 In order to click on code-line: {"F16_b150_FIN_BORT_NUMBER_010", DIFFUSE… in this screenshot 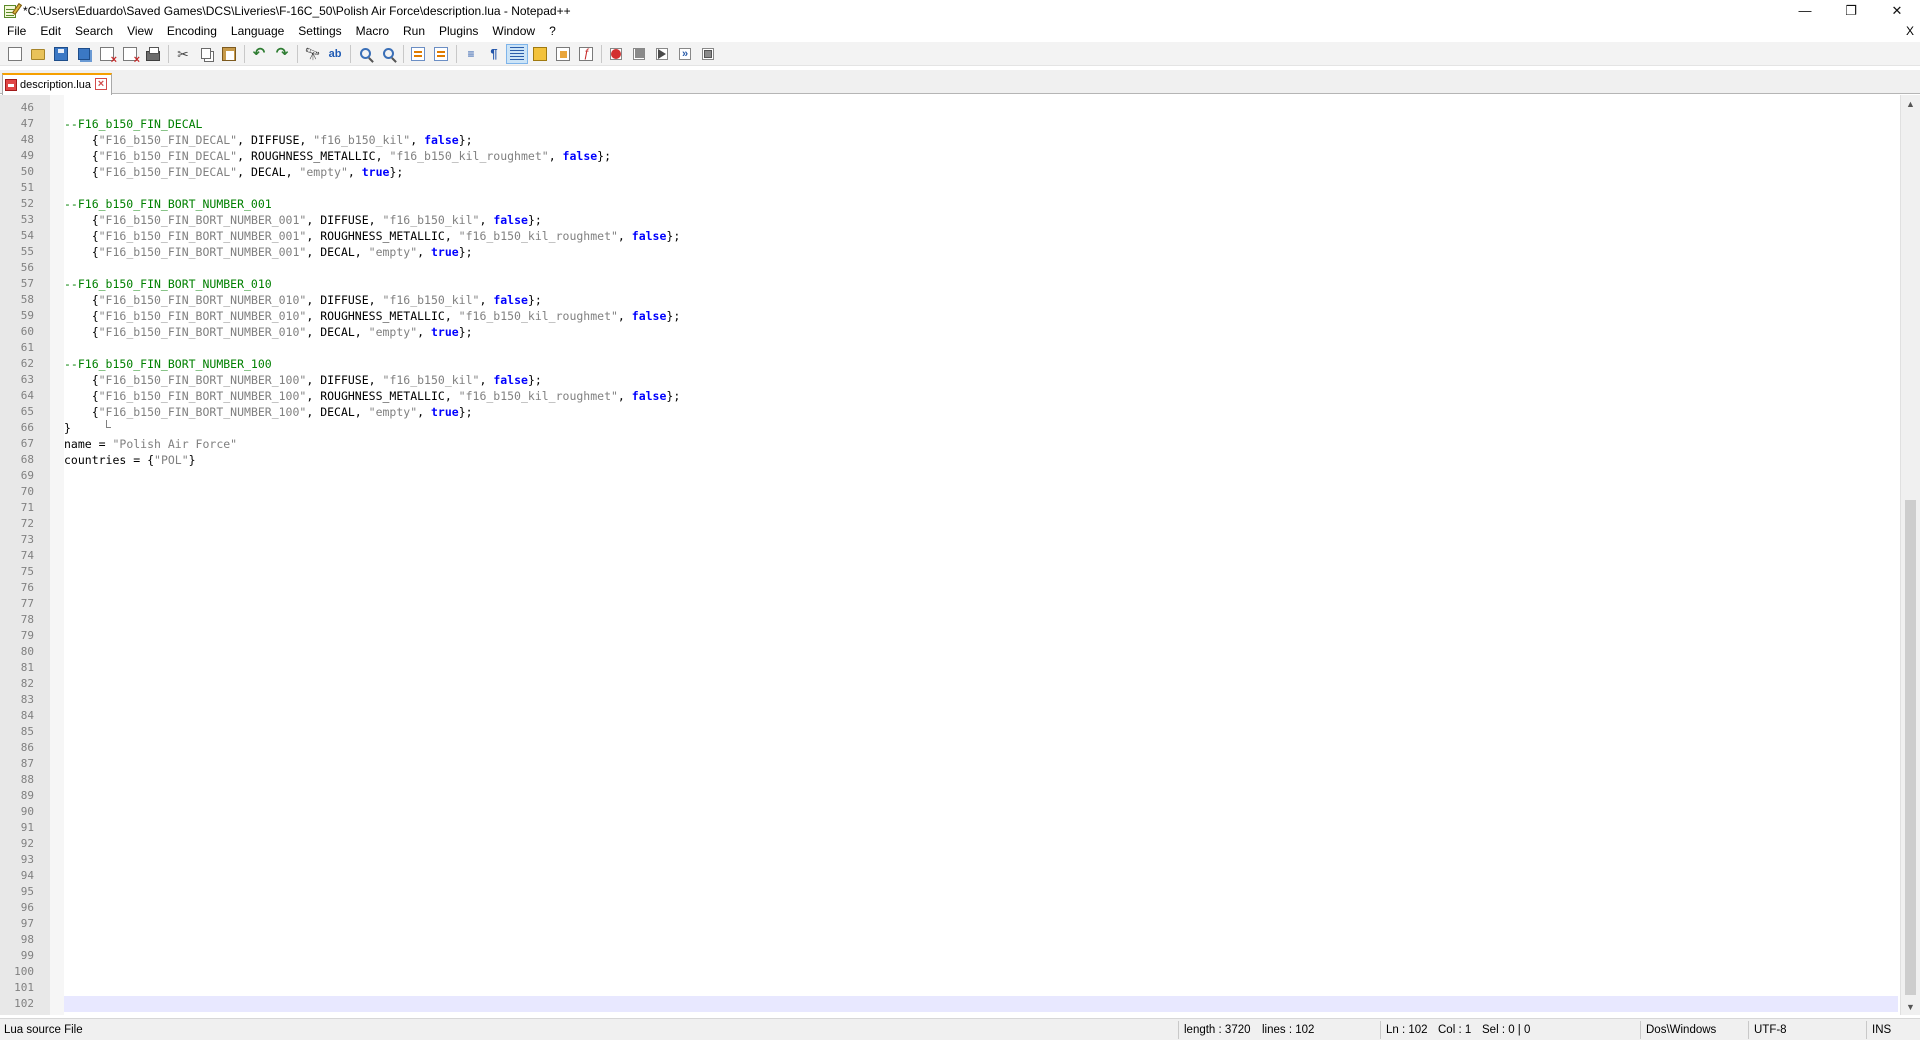, I will do `click(303, 300)`.